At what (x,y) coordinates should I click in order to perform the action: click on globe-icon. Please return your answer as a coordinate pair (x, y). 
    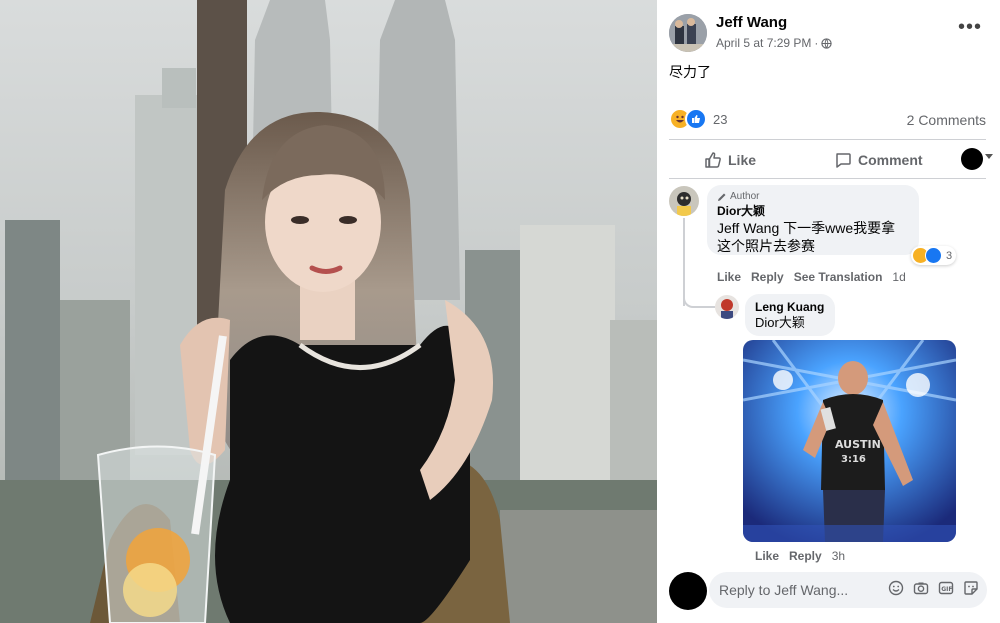
    Looking at the image, I should click on (827, 43).